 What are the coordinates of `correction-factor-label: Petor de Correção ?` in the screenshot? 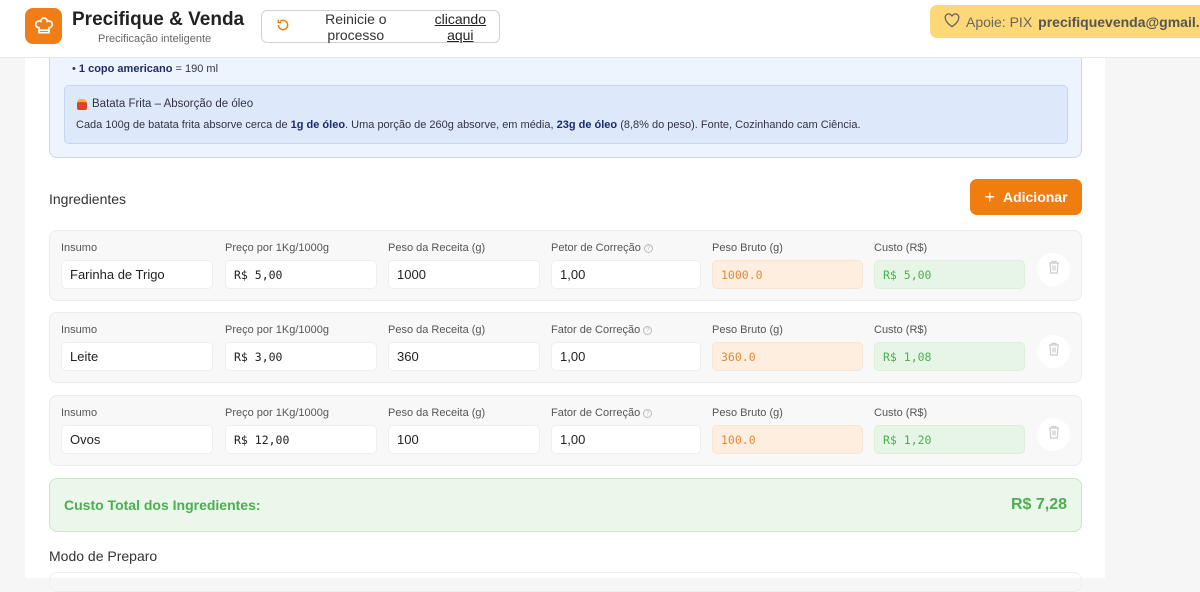 It's located at (602, 248).